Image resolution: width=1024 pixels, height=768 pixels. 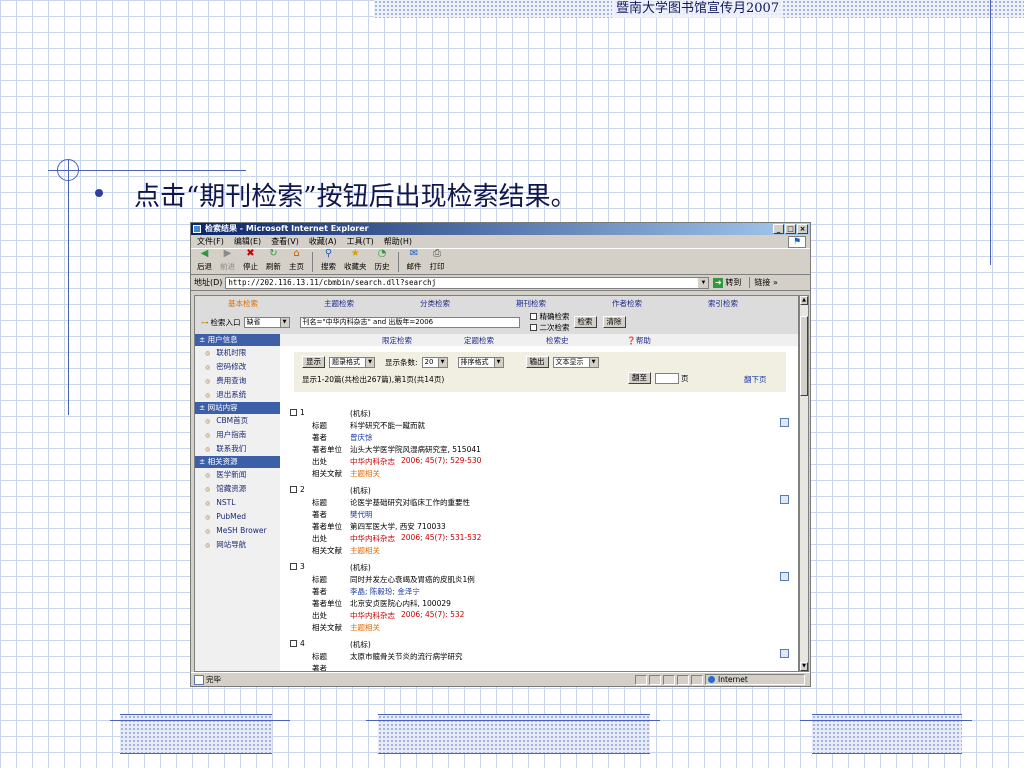 I want to click on sidebar-item-news: ◎ 医学新闻, so click(x=237, y=475).